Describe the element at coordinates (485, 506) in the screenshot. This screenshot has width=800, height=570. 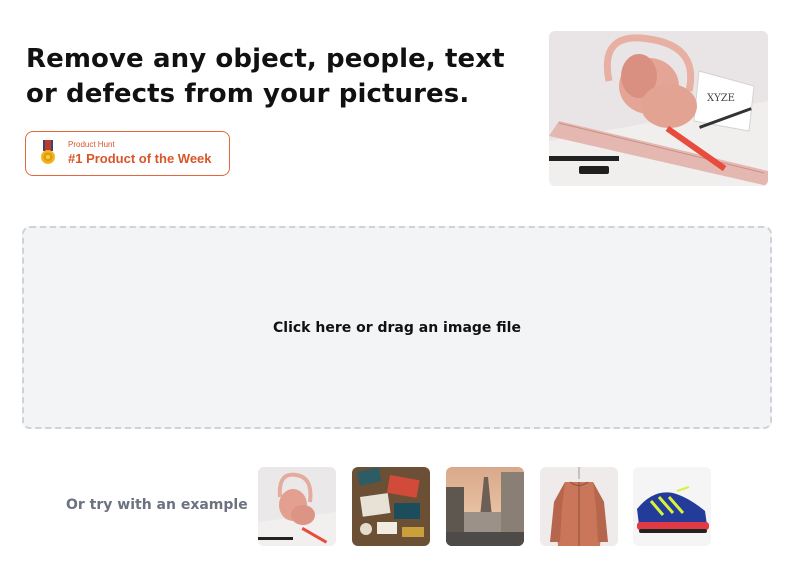
I see `example-thumbnail-street` at that location.